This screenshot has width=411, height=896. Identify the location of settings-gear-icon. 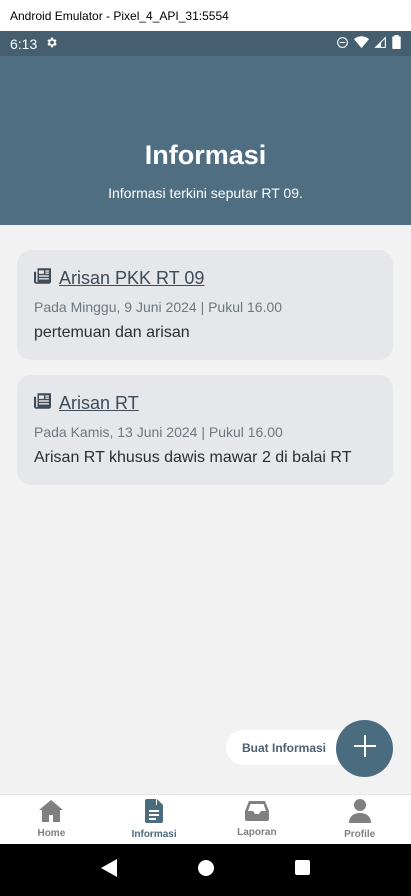
(51, 44).